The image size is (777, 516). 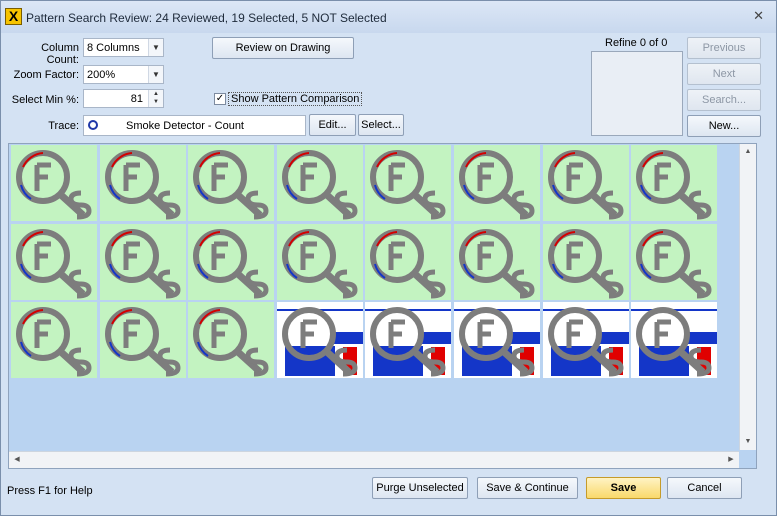 I want to click on review-on-drawing-button: Review on Drawing, so click(x=283, y=48).